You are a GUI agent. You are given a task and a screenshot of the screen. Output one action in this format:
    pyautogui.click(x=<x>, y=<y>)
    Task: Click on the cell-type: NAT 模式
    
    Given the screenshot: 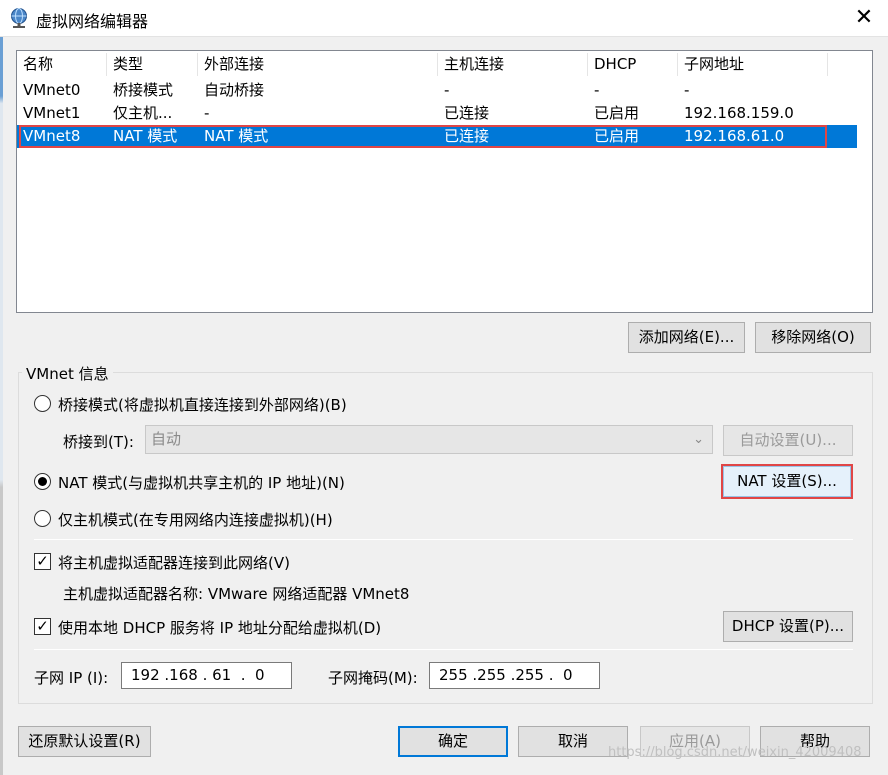 What is the action you would take?
    pyautogui.click(x=145, y=136)
    